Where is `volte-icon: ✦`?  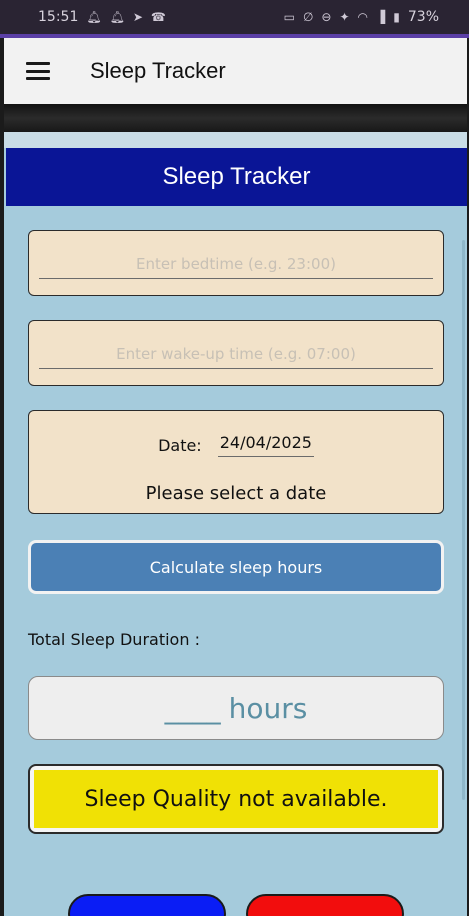 volte-icon: ✦ is located at coordinates (344, 17).